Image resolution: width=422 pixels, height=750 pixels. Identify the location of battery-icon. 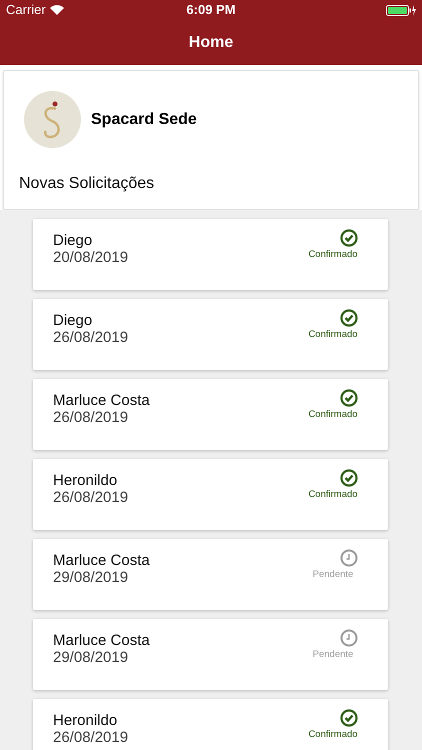
(401, 10).